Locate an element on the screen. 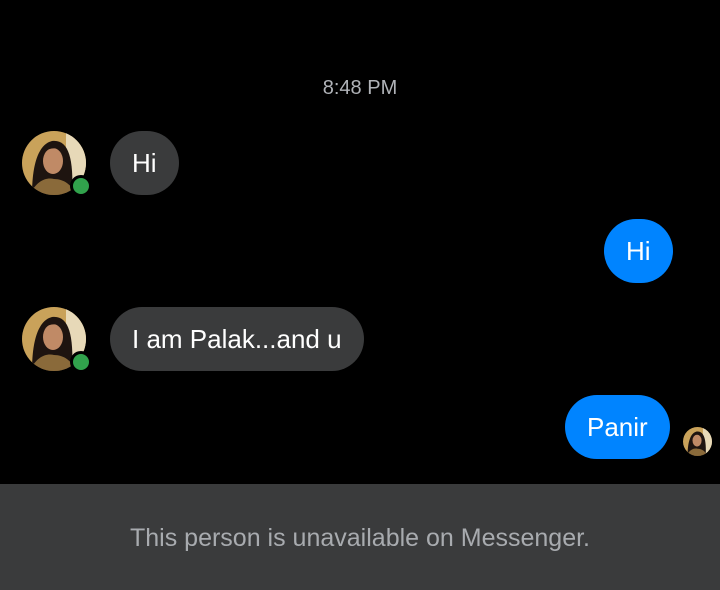 Image resolution: width=720 pixels, height=590 pixels. read-receipt-avatar-icon is located at coordinates (697, 441).